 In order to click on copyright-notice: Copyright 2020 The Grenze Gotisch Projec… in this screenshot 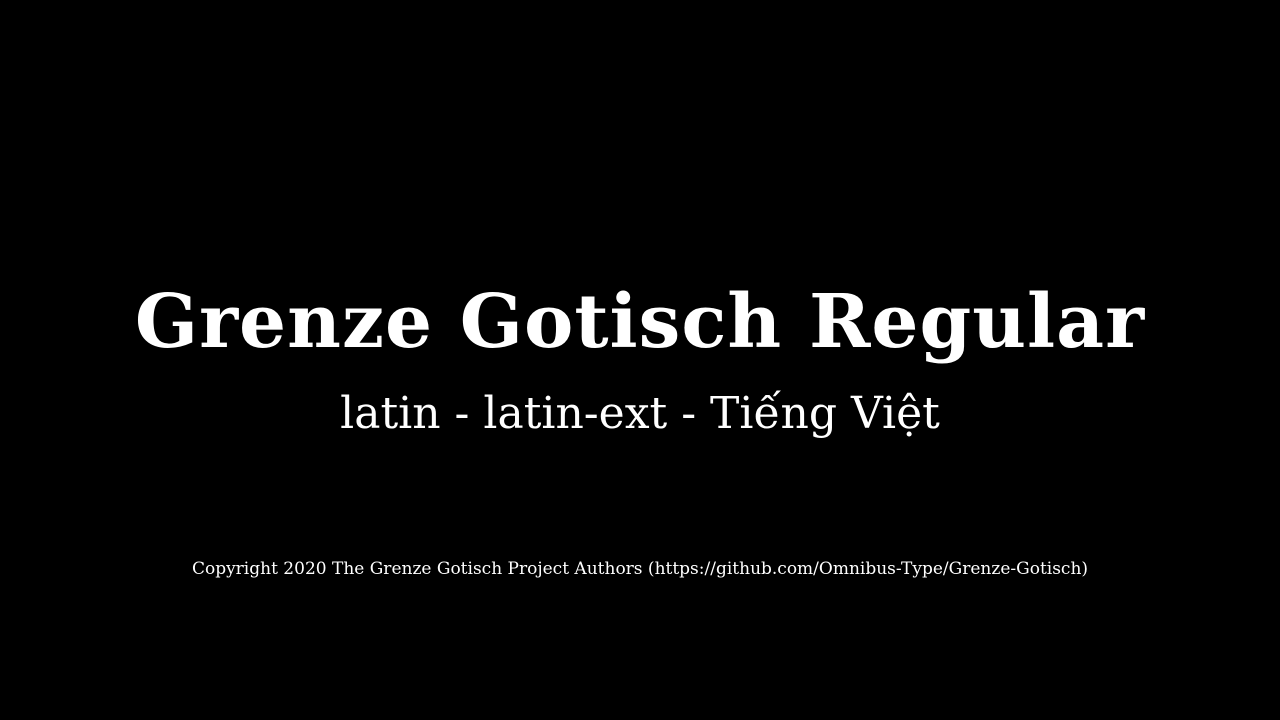, I will do `click(640, 569)`.